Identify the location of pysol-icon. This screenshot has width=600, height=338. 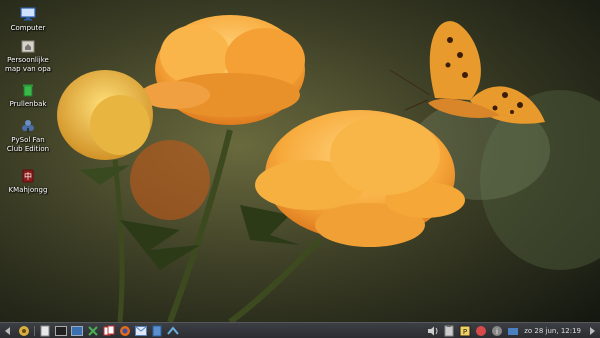
(28, 126).